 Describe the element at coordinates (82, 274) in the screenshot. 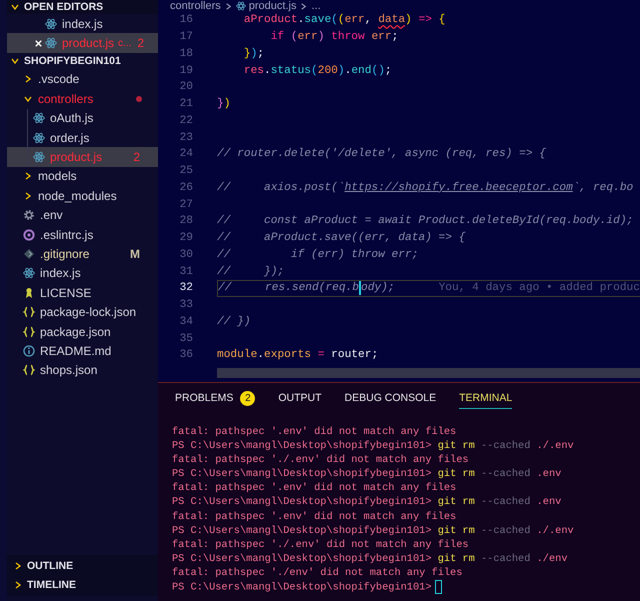

I see `file-item: index.js` at that location.